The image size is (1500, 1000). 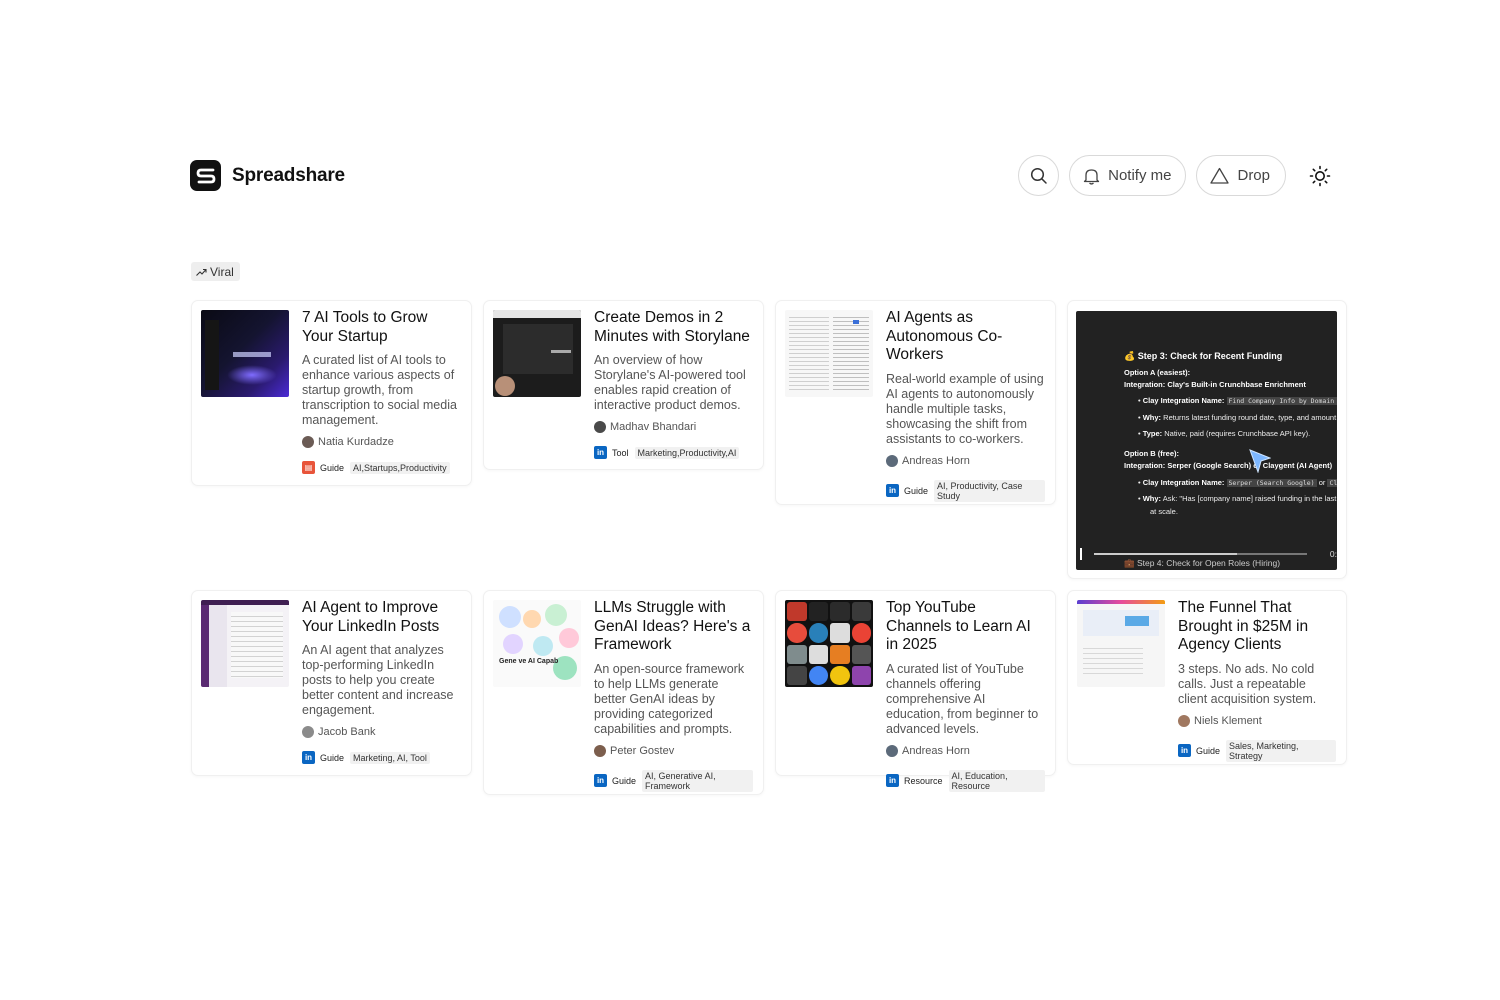 I want to click on card-author: Andreas Horn, so click(x=965, y=750).